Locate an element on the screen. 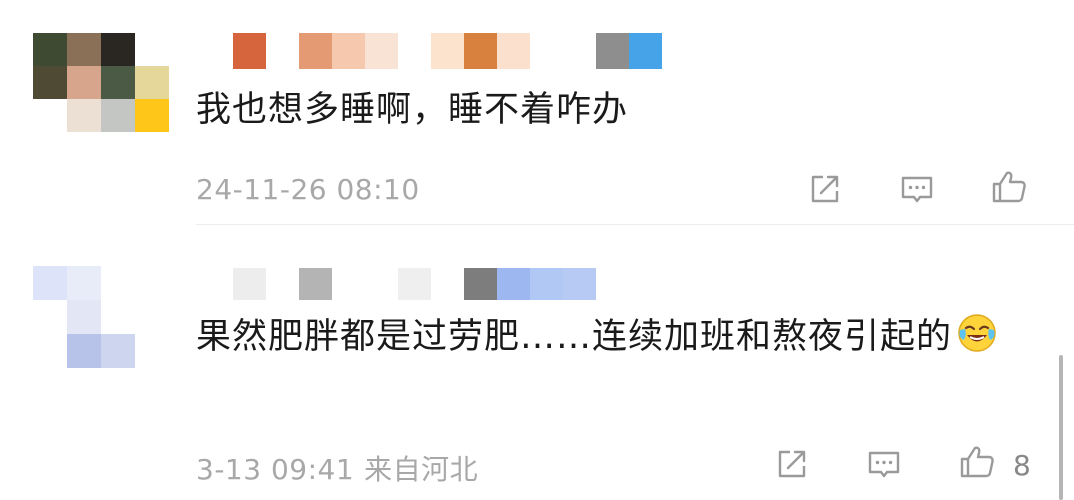  comment-location: 来自河北 is located at coordinates (421, 469).